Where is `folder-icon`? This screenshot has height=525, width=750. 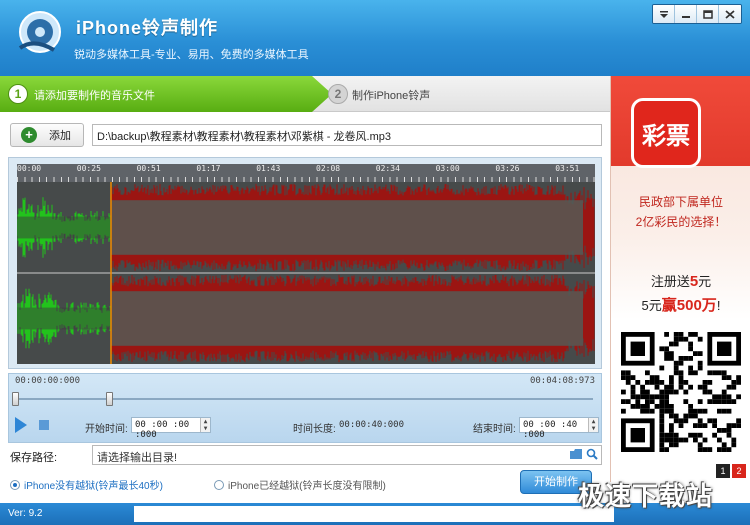 folder-icon is located at coordinates (576, 454).